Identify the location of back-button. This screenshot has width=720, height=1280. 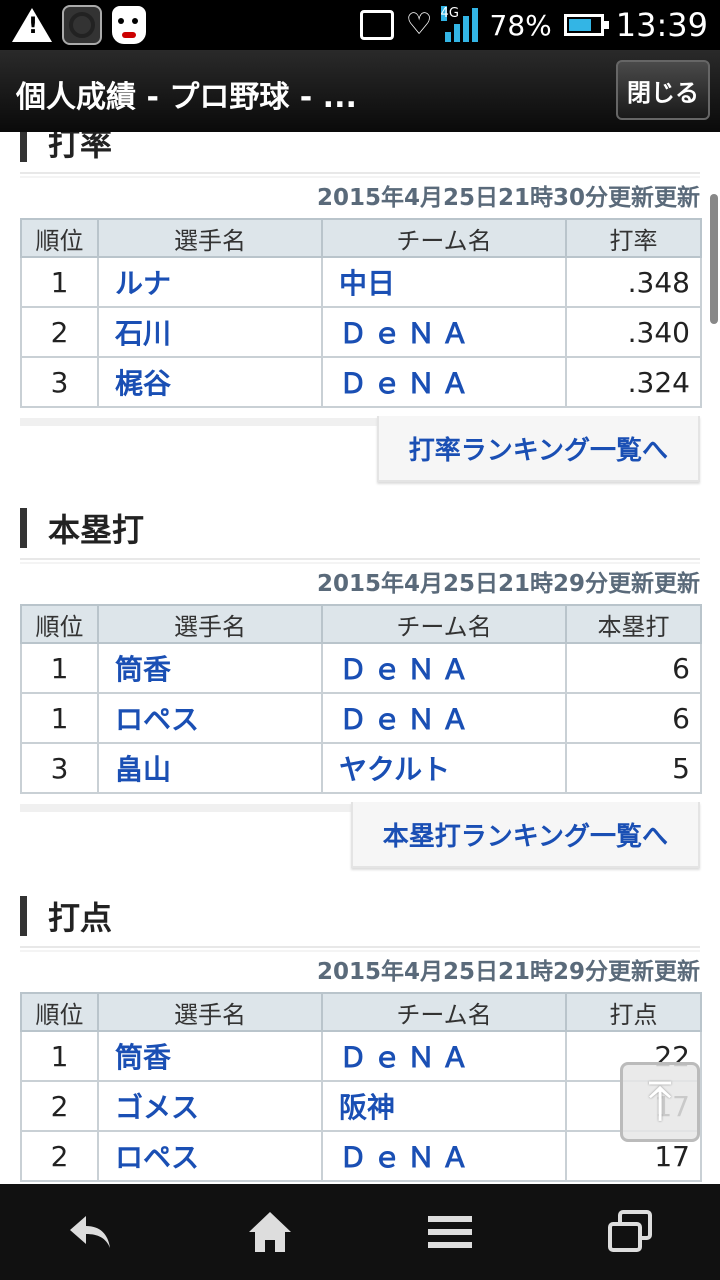
(90, 1232).